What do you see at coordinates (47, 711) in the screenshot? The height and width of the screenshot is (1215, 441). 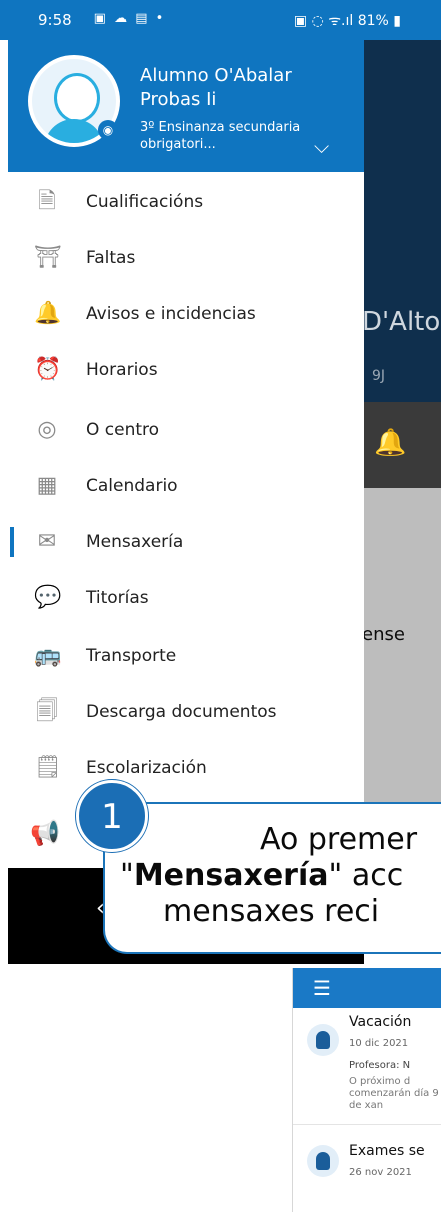 I see `pdf-icon: 🗐` at bounding box center [47, 711].